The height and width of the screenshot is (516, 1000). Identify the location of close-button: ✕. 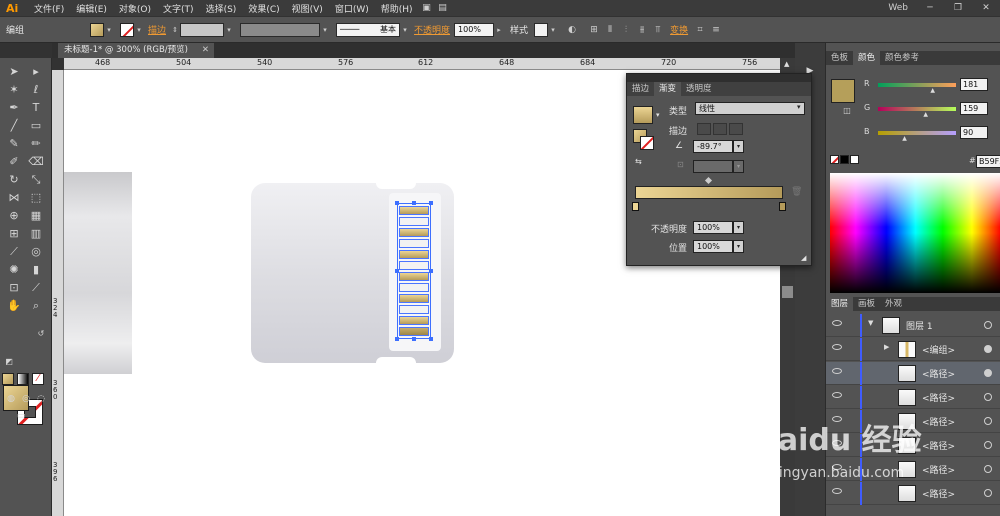
(986, 8).